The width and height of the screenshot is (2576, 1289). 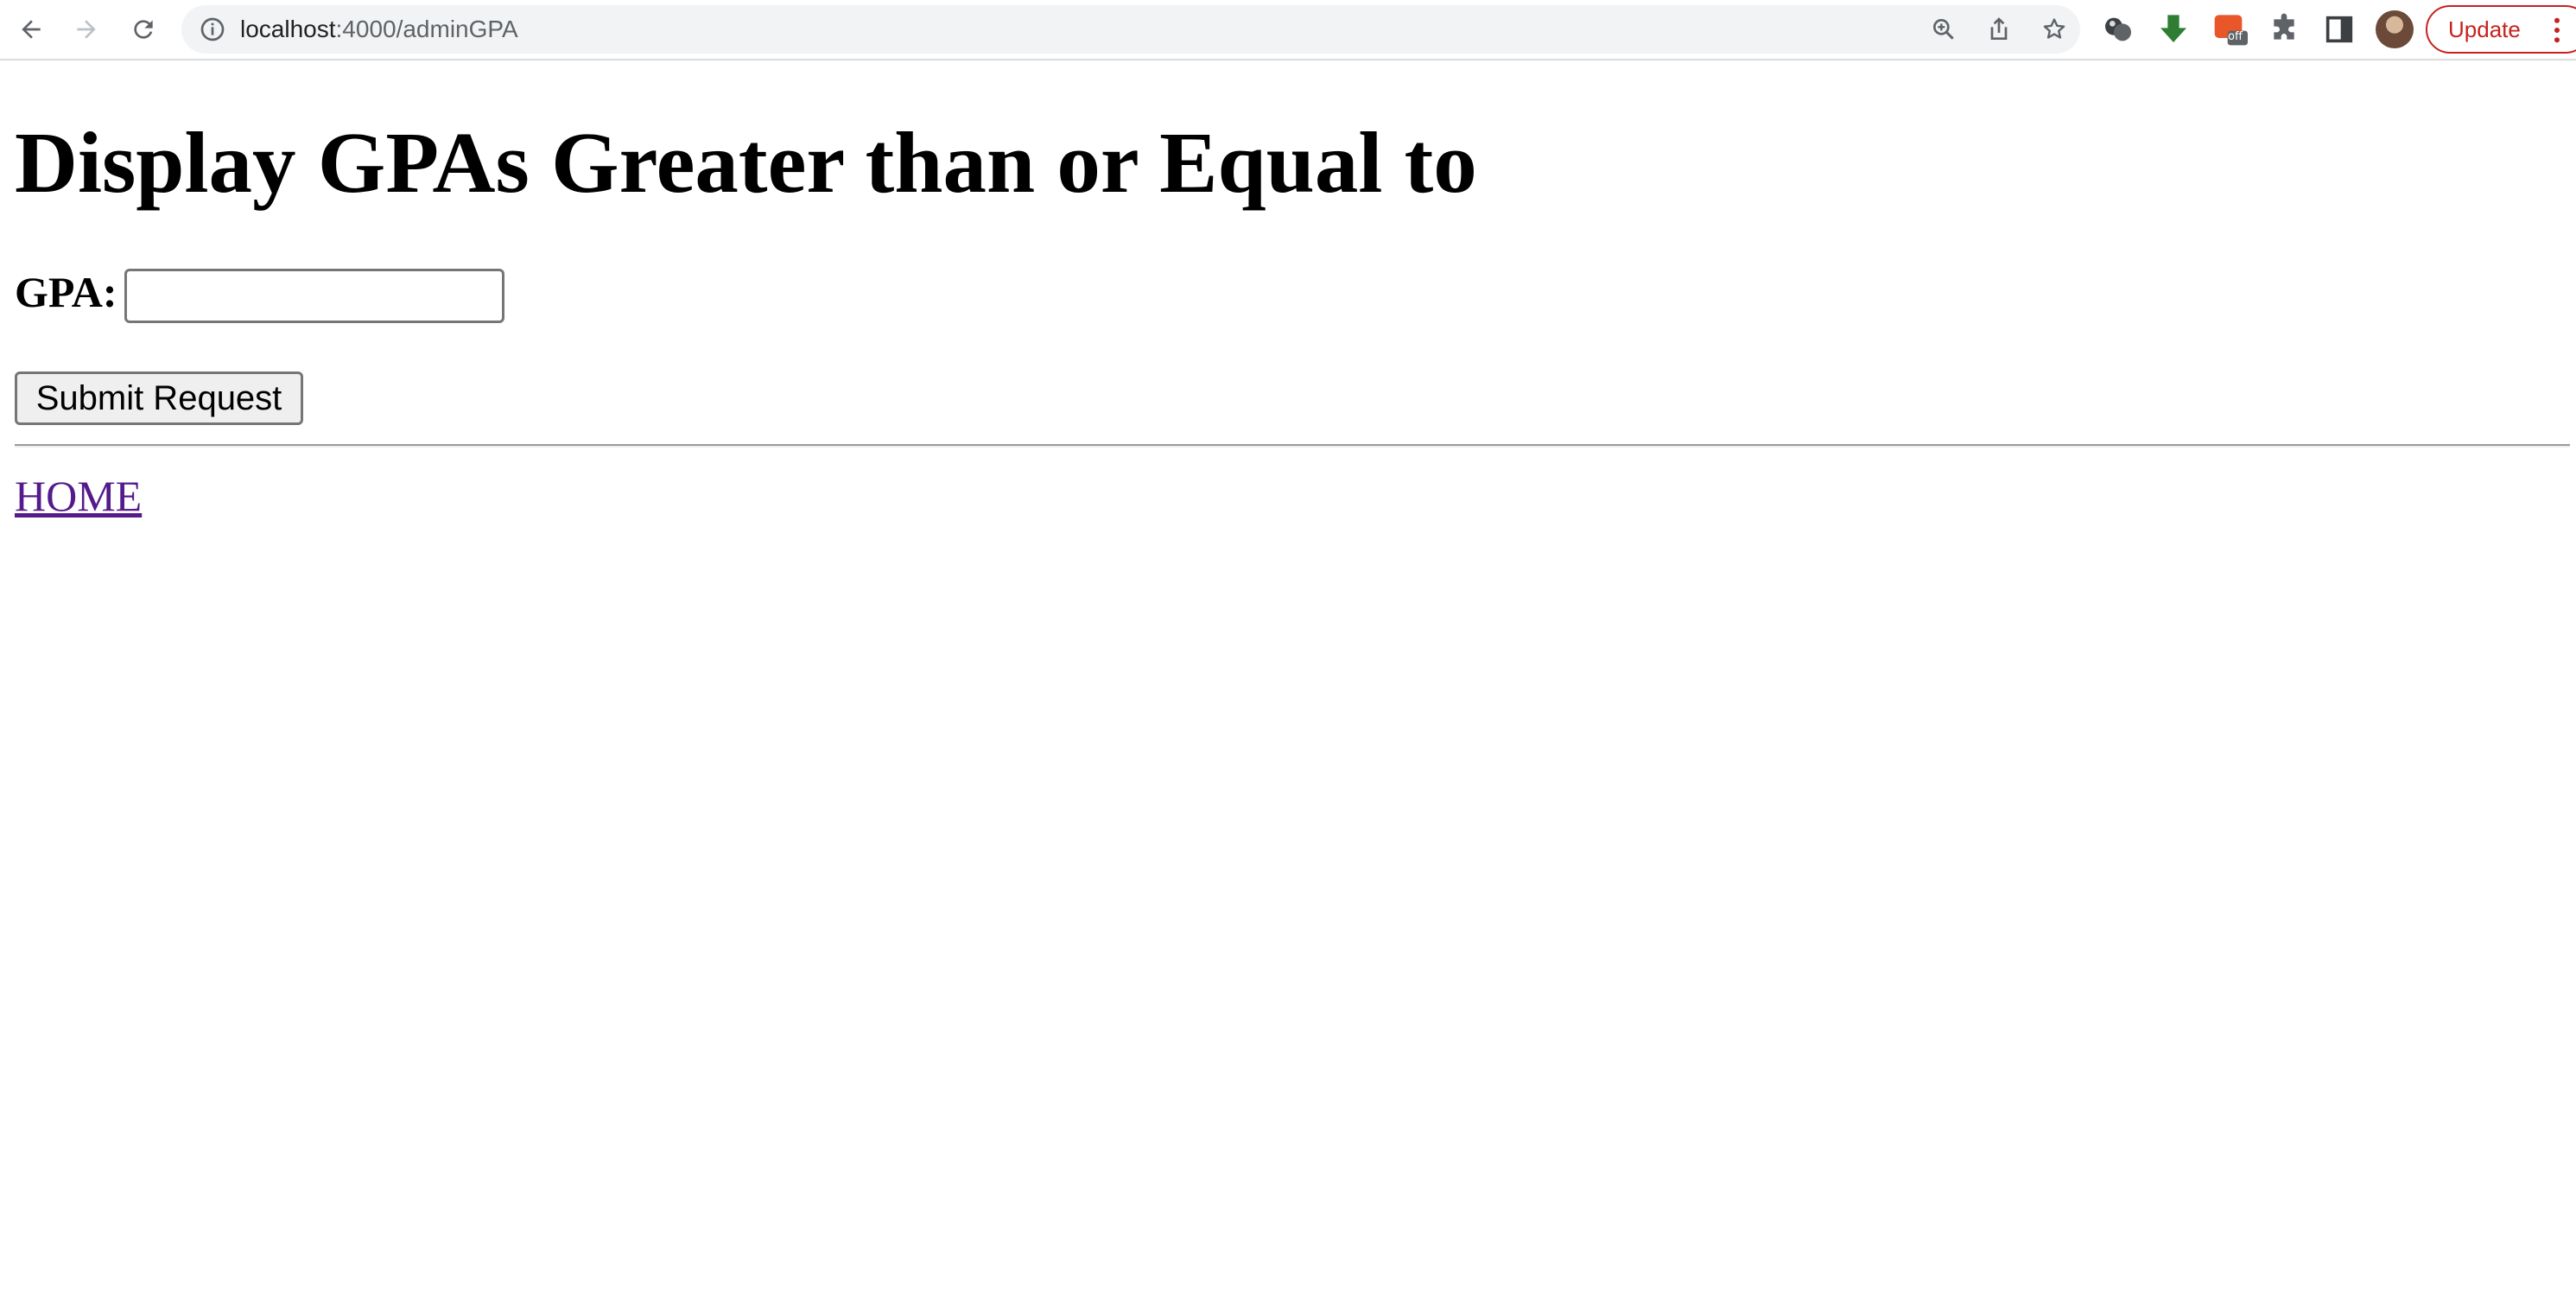 What do you see at coordinates (2395, 29) in the screenshot?
I see `profile-avatar` at bounding box center [2395, 29].